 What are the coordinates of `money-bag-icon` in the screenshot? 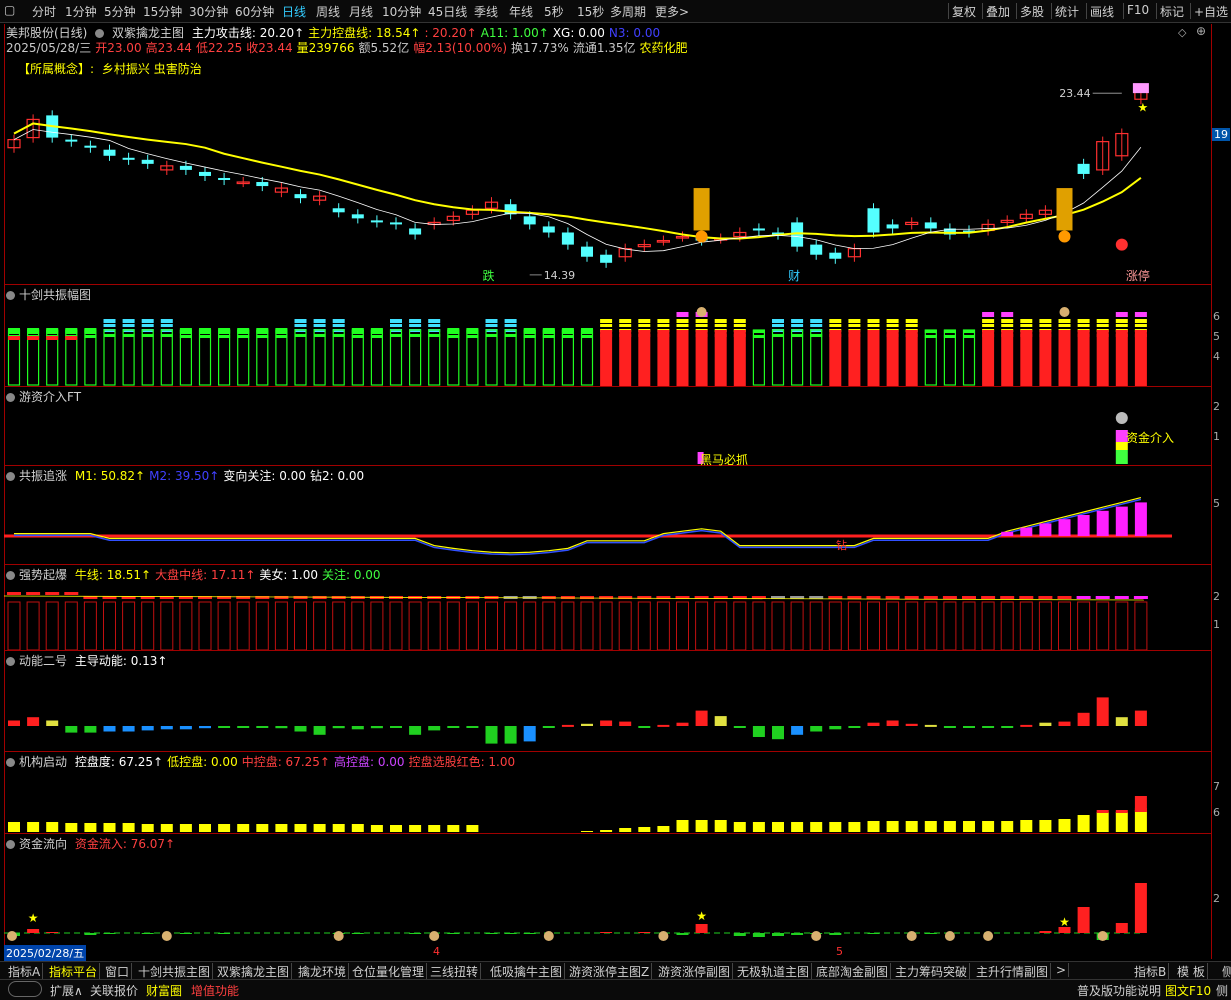 It's located at (663, 936).